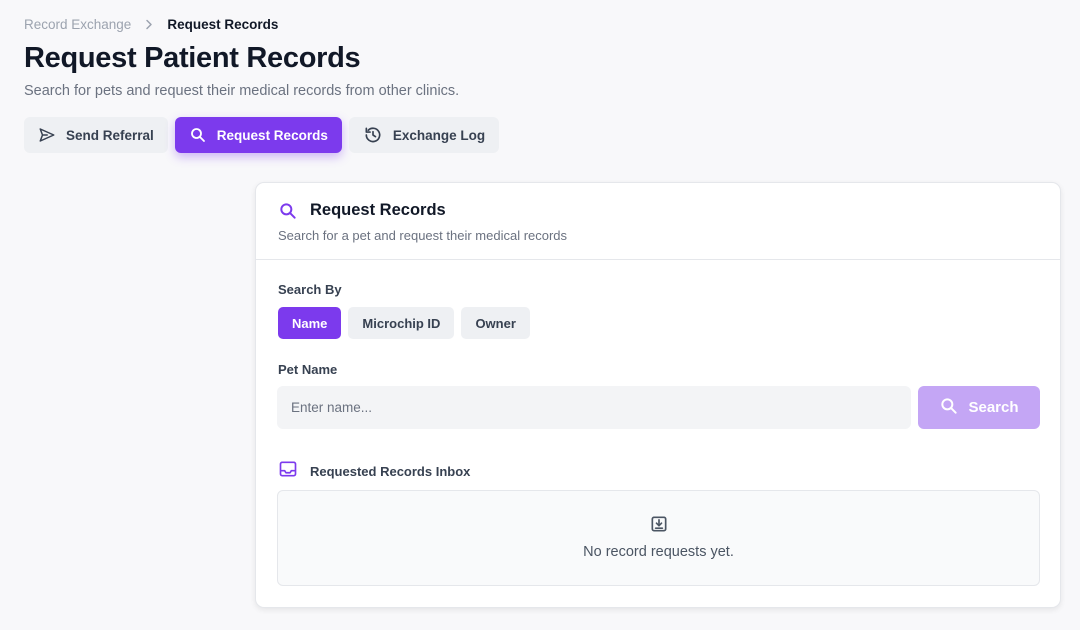 This screenshot has width=1080, height=630. Describe the element at coordinates (373, 135) in the screenshot. I see `history-icon` at that location.